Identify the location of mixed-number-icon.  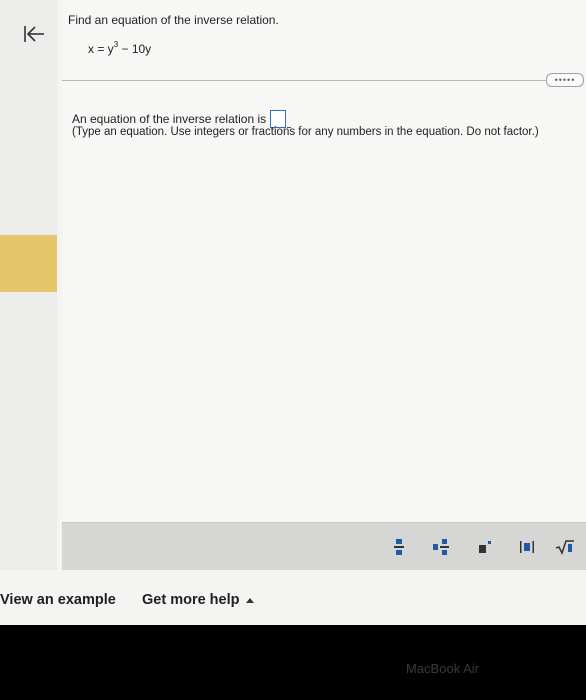
(441, 547).